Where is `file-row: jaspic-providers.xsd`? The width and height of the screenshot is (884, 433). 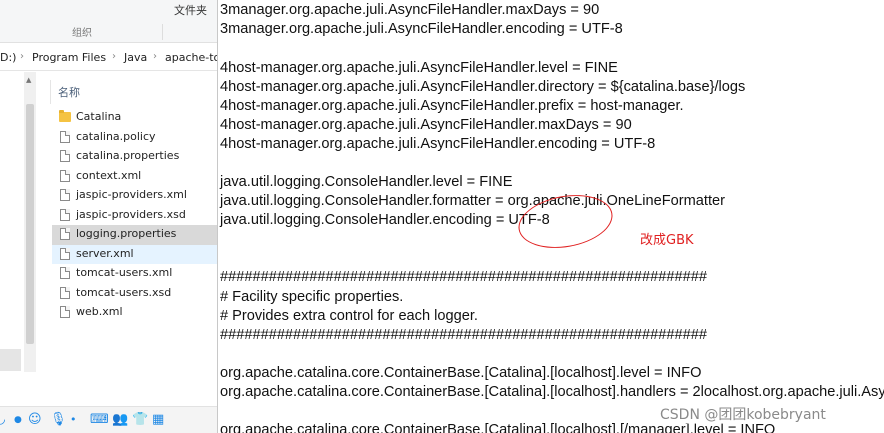
file-row: jaspic-providers.xsd is located at coordinates (134, 216).